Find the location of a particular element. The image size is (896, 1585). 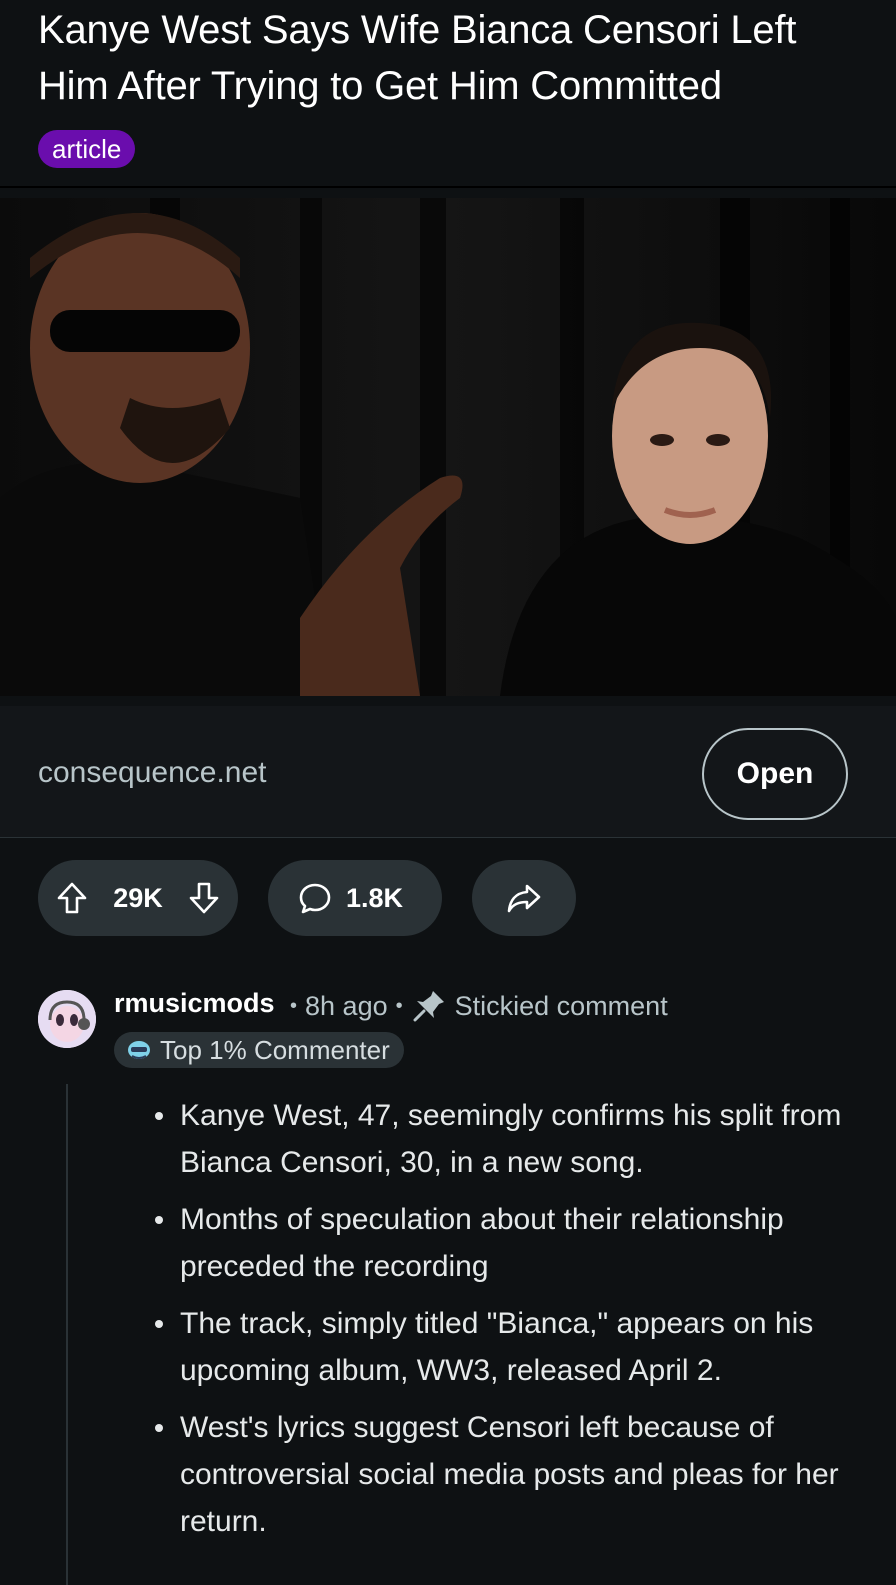

badge-label: Top 1% Commenter is located at coordinates (275, 1049).